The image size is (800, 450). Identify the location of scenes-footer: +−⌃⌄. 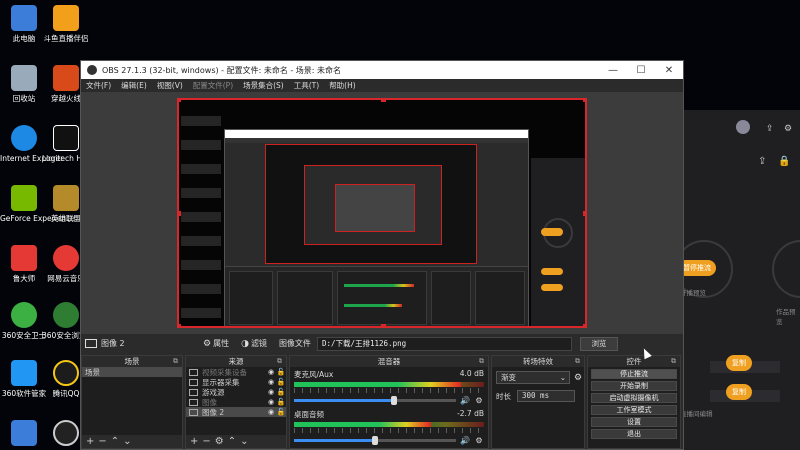
(132, 441).